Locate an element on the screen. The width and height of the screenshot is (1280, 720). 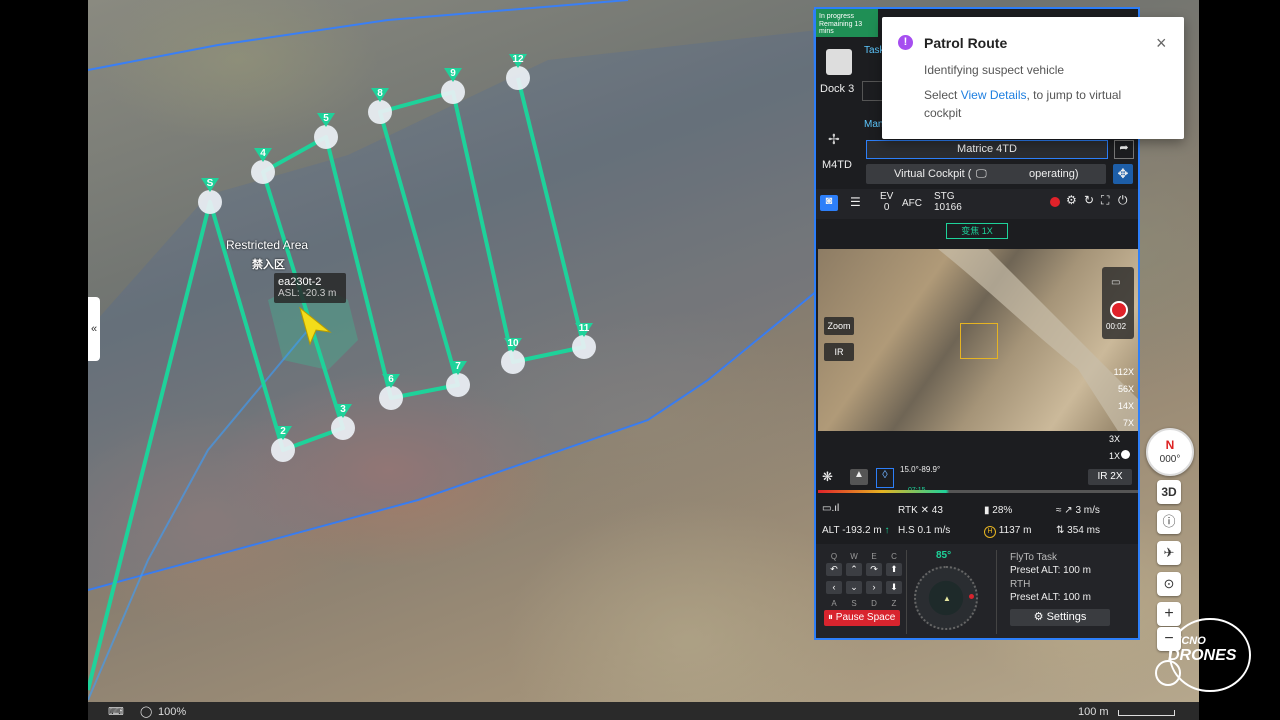
mode-label: Man is located at coordinates (874, 124).